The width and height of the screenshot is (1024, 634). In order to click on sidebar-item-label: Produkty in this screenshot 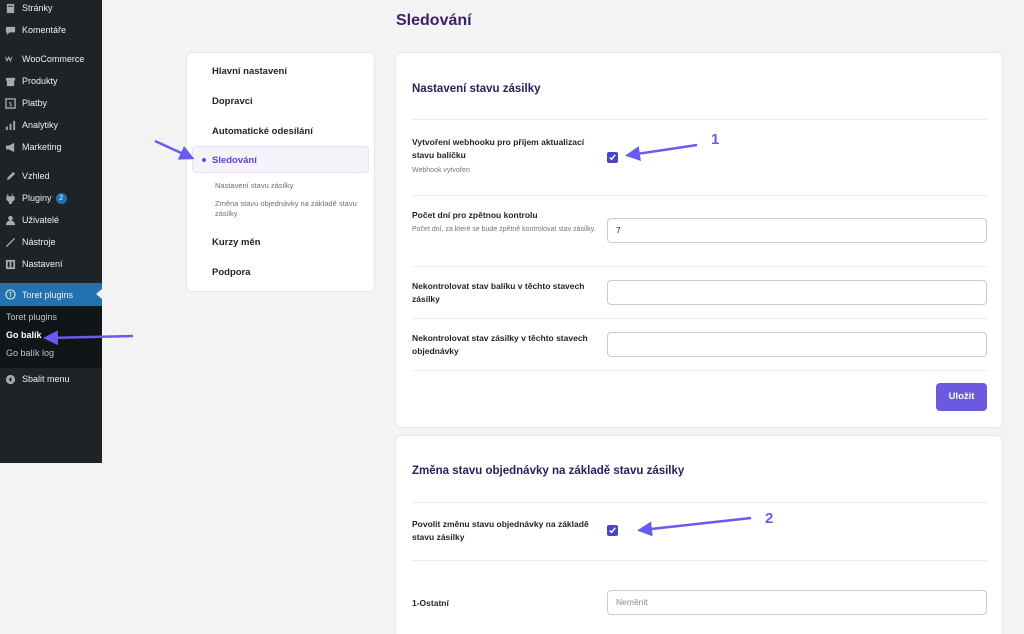, I will do `click(40, 81)`.